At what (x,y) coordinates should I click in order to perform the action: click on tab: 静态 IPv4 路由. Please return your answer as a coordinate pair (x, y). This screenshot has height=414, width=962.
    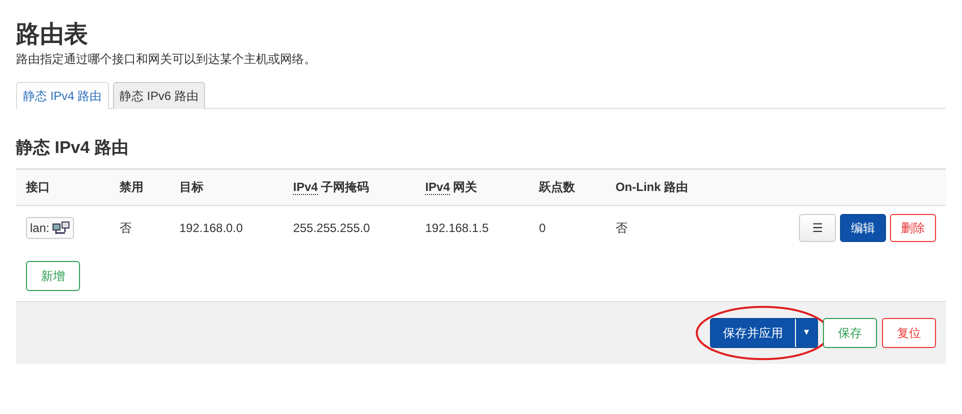
    Looking at the image, I should click on (62, 95).